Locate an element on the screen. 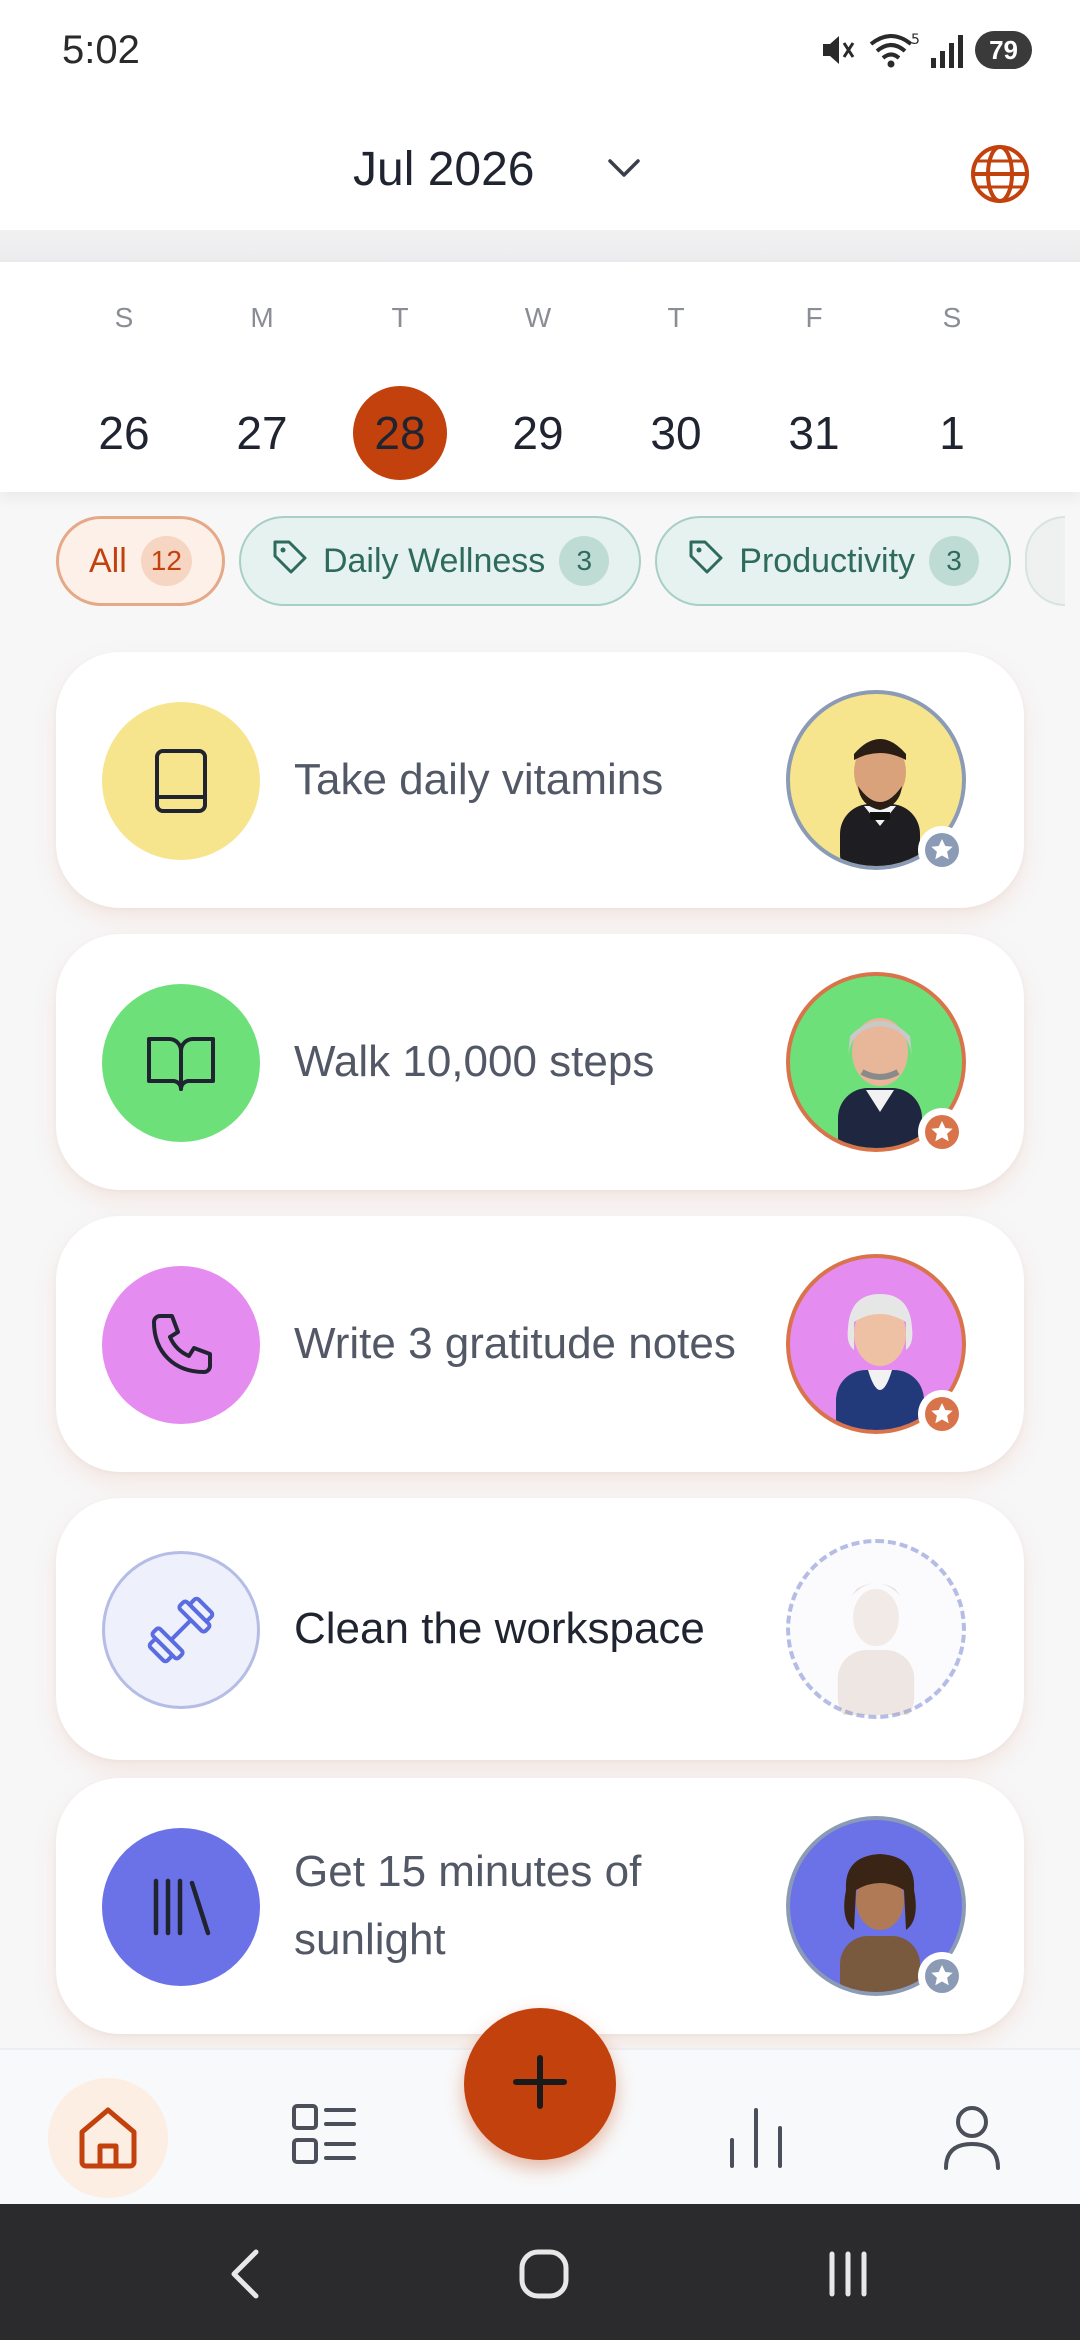 Image resolution: width=1080 pixels, height=2340 pixels. chip-label: Productivity is located at coordinates (827, 560).